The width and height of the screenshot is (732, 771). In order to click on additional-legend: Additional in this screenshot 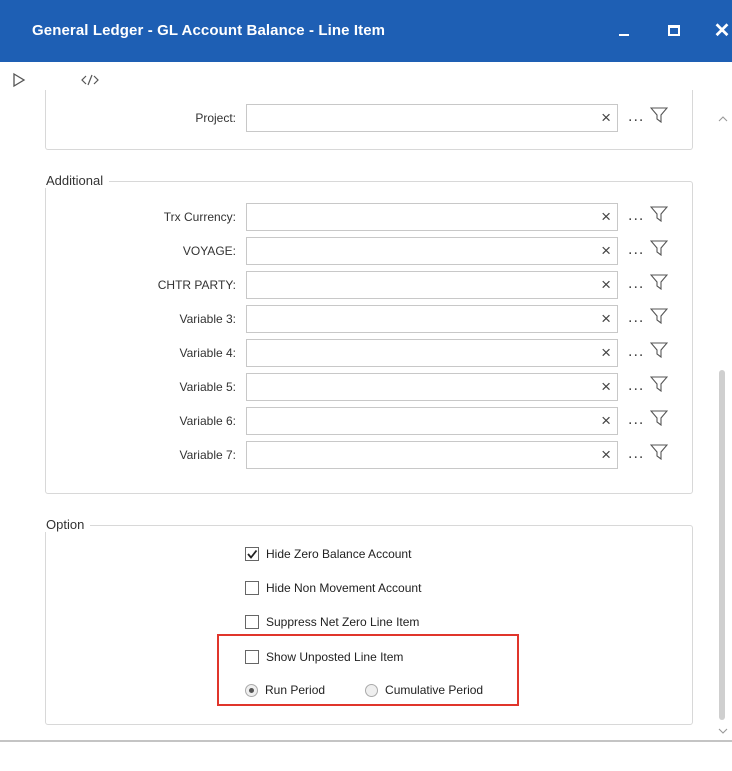, I will do `click(75, 180)`.